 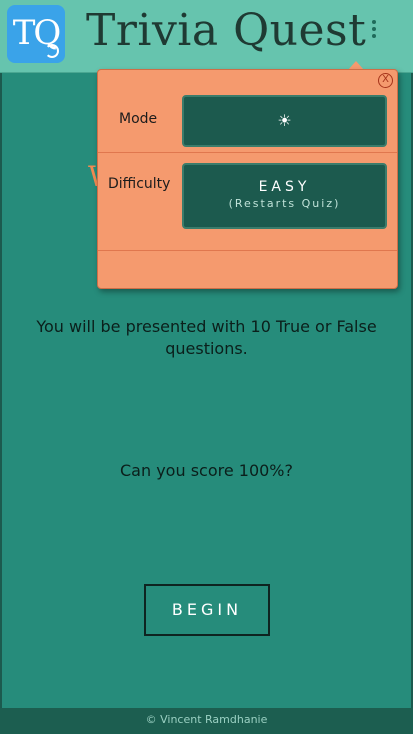 What do you see at coordinates (385, 80) in the screenshot?
I see `close-icon: X` at bounding box center [385, 80].